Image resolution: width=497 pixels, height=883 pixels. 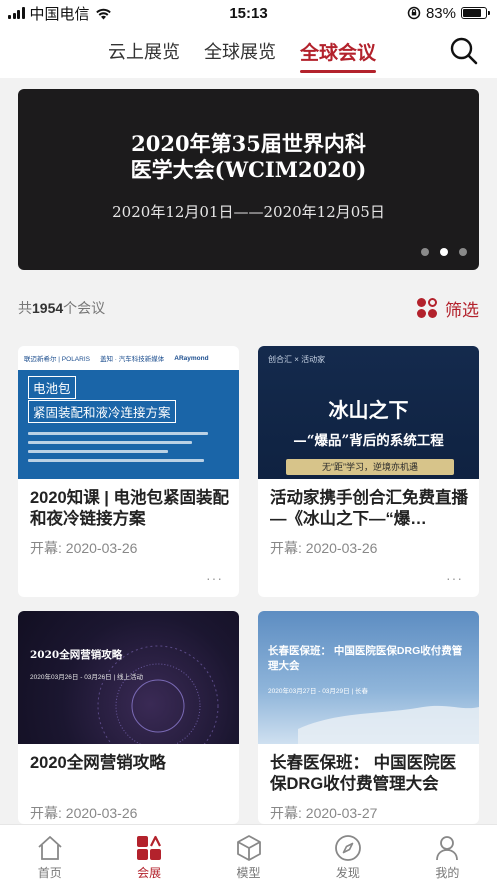 I want to click on home-icon, so click(x=50, y=848).